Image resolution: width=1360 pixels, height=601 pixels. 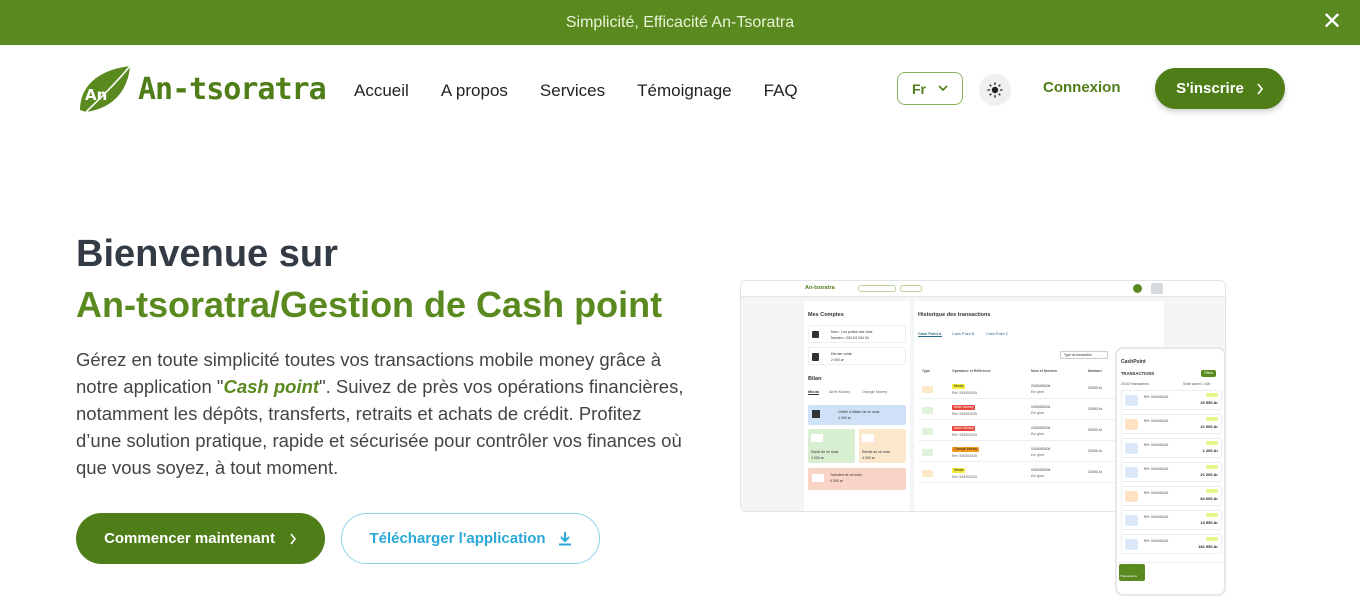 What do you see at coordinates (852, 332) in the screenshot?
I see `mock-account-name: Nom : Les portes des vitus` at bounding box center [852, 332].